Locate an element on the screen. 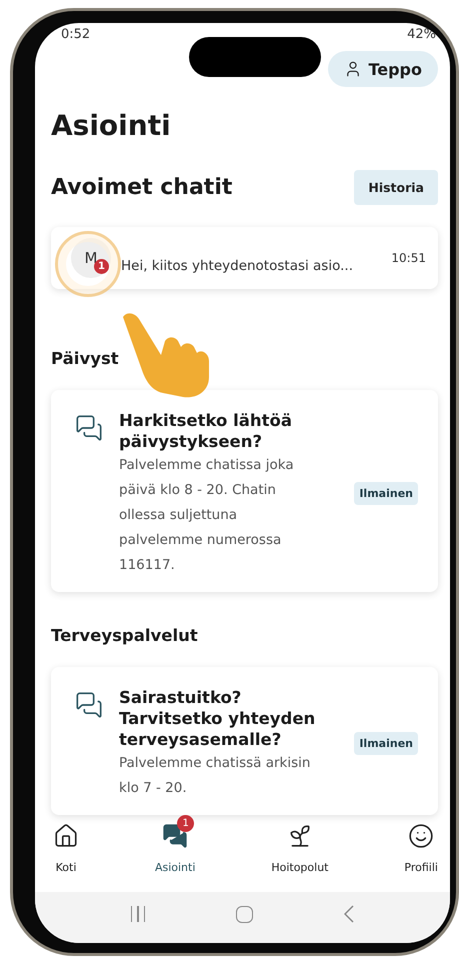  account-button: Teppo is located at coordinates (383, 69).